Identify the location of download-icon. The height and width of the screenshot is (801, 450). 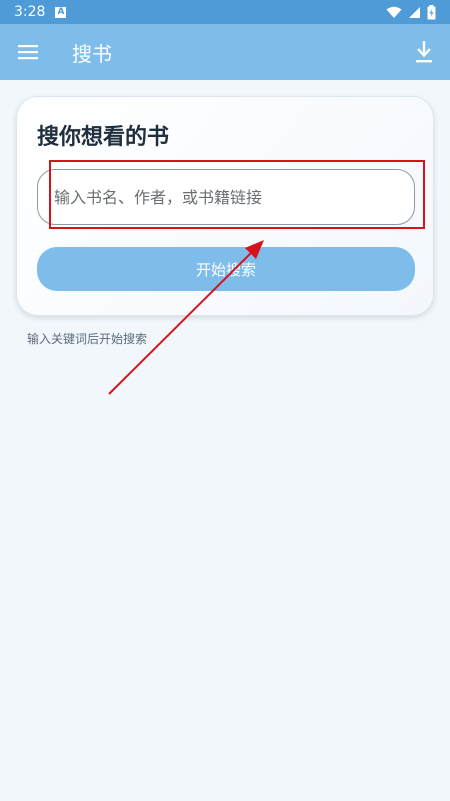
(424, 52).